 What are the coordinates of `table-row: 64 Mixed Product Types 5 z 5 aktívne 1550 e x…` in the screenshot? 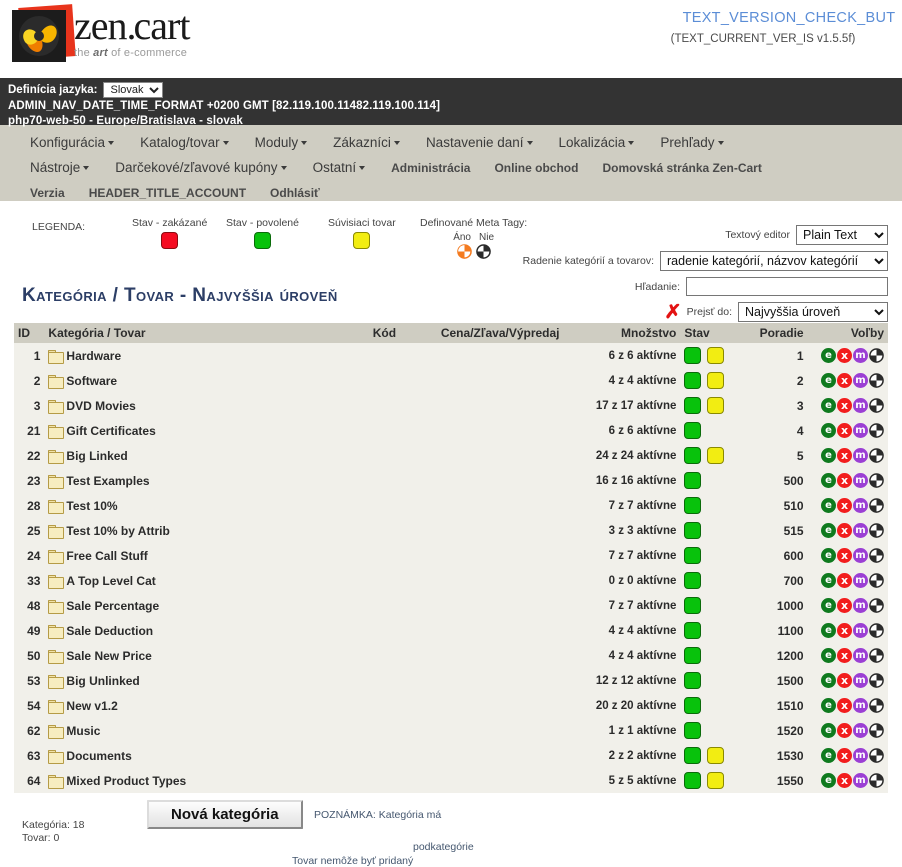 It's located at (451, 780).